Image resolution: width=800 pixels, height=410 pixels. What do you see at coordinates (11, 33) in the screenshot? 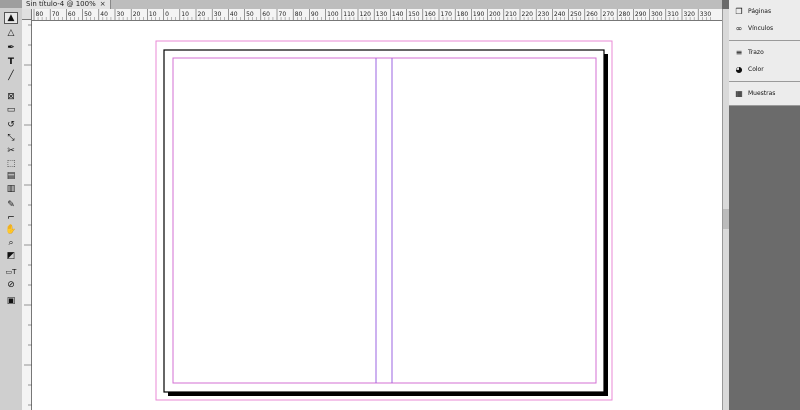
I see `direct-selection-icon: △` at bounding box center [11, 33].